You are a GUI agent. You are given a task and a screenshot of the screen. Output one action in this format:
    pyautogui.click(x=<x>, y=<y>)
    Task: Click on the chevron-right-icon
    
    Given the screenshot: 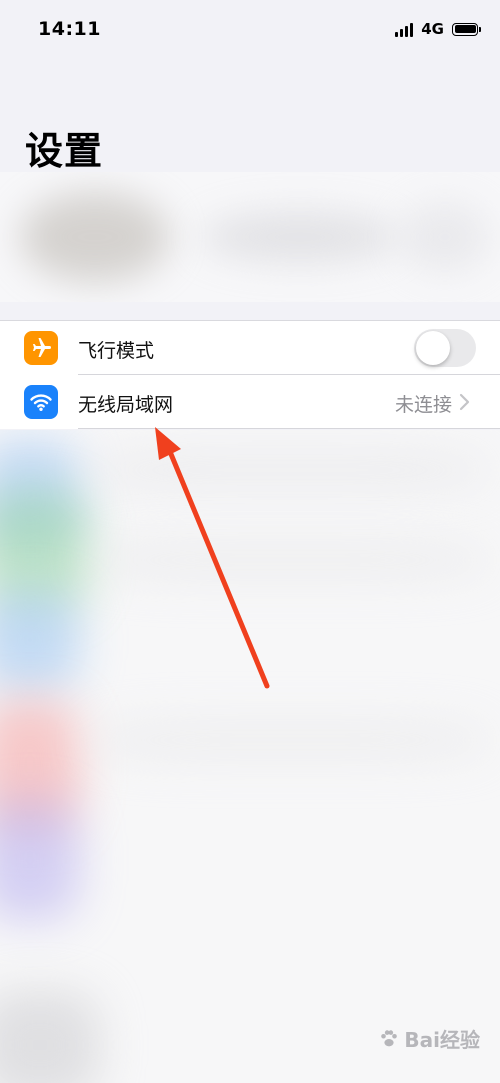 What is the action you would take?
    pyautogui.click(x=464, y=402)
    